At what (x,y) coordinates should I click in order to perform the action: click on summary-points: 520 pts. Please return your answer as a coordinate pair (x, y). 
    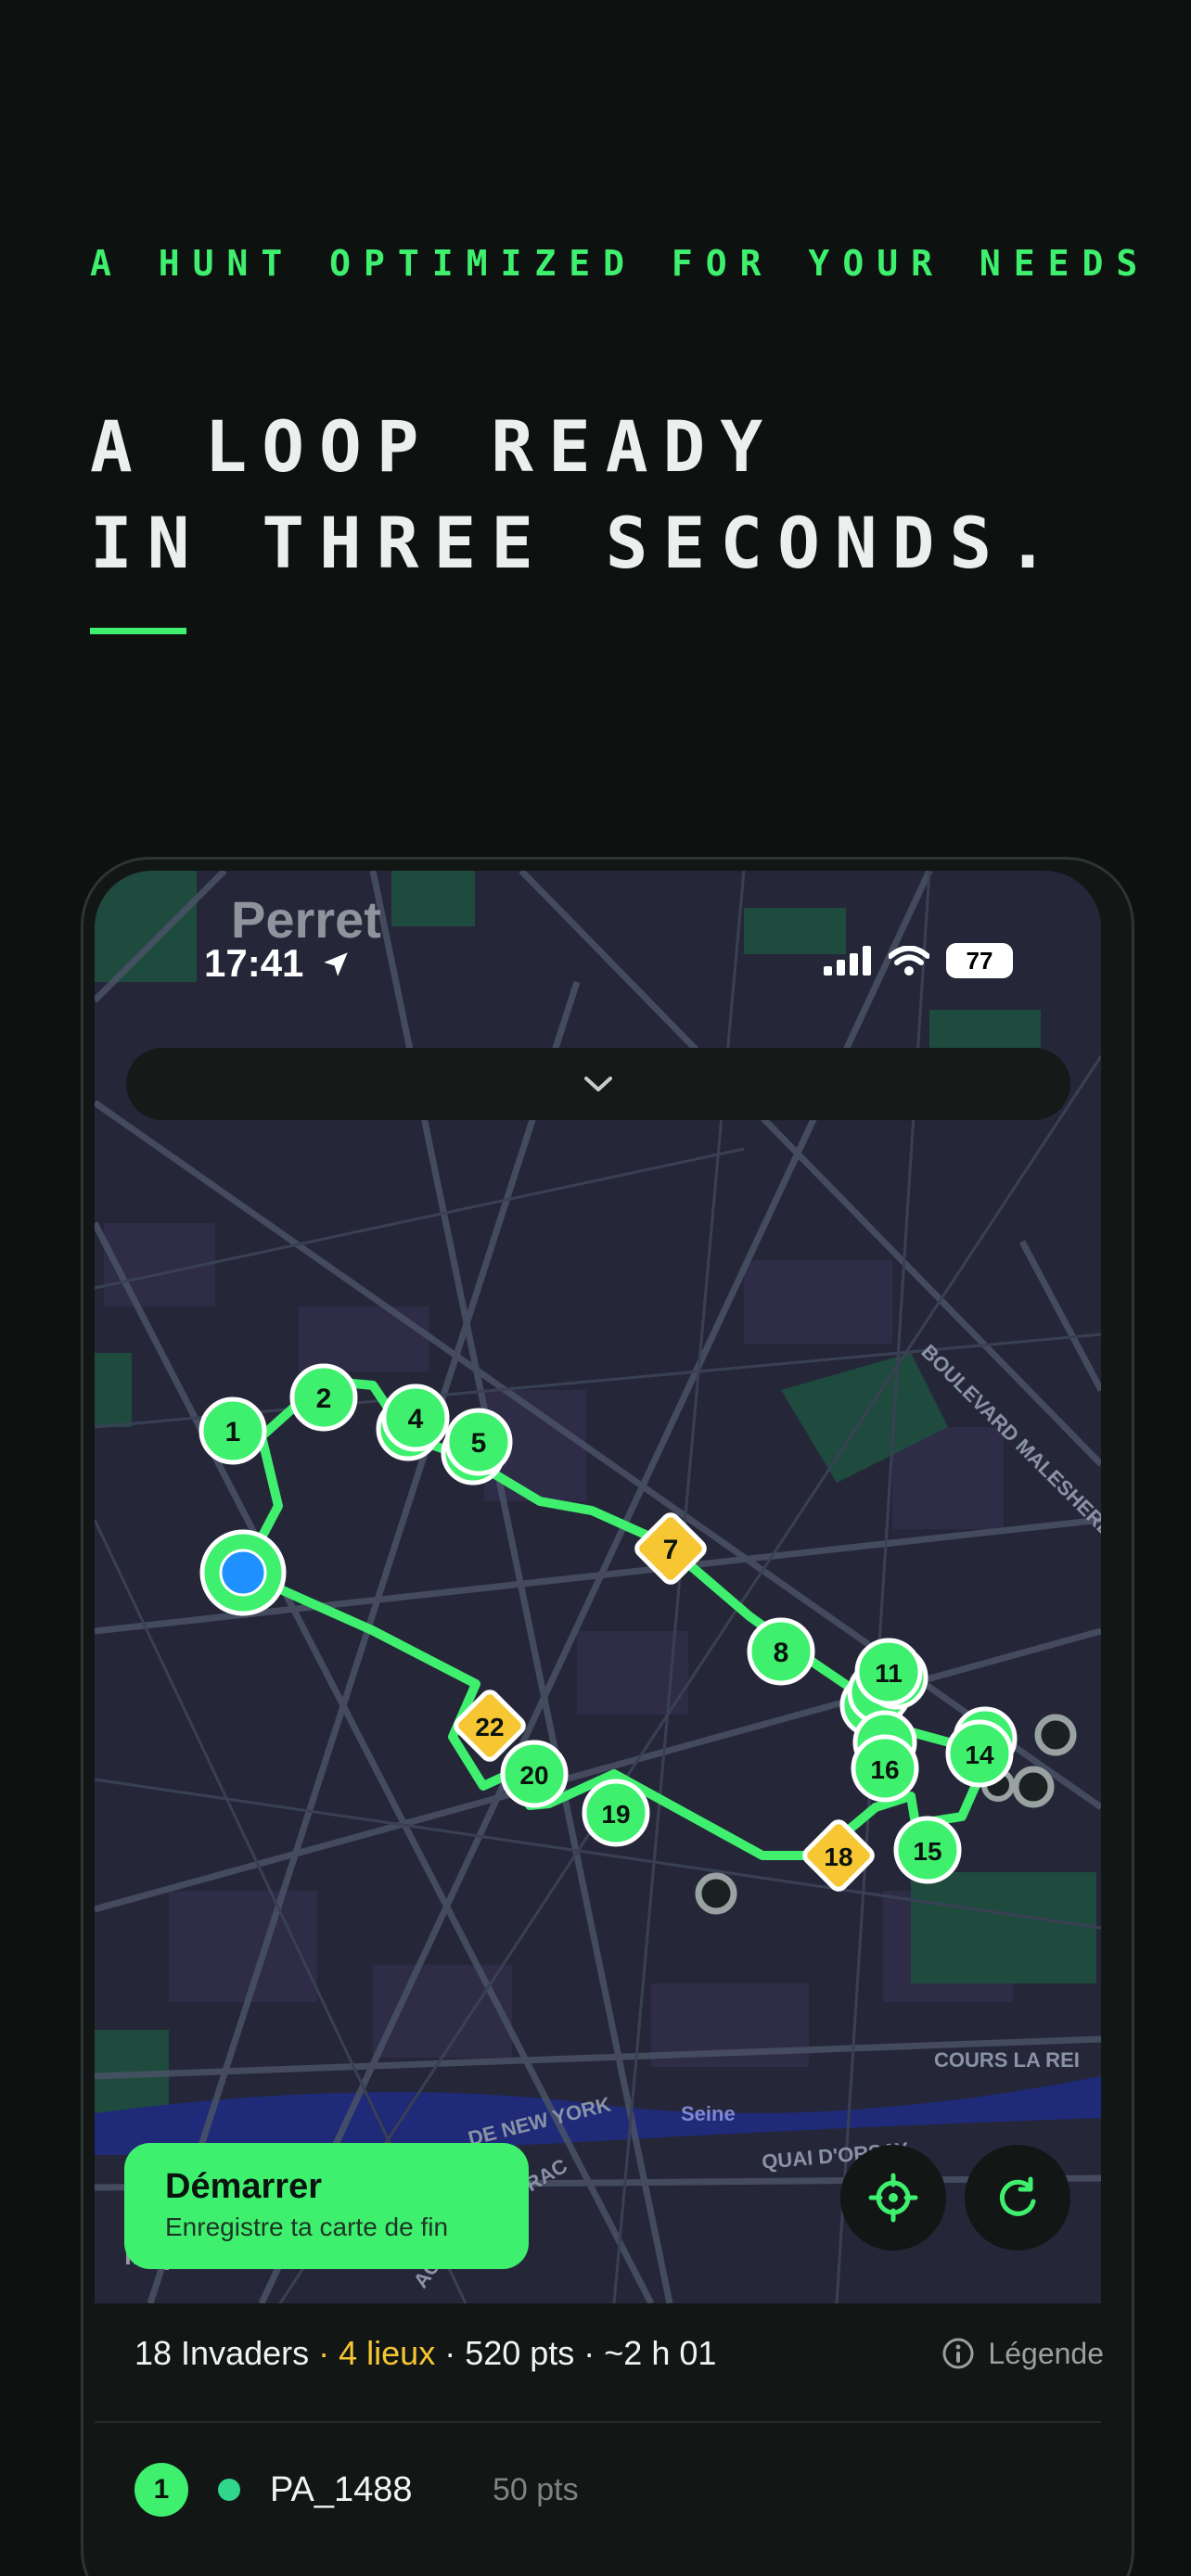
    Looking at the image, I should click on (520, 2353).